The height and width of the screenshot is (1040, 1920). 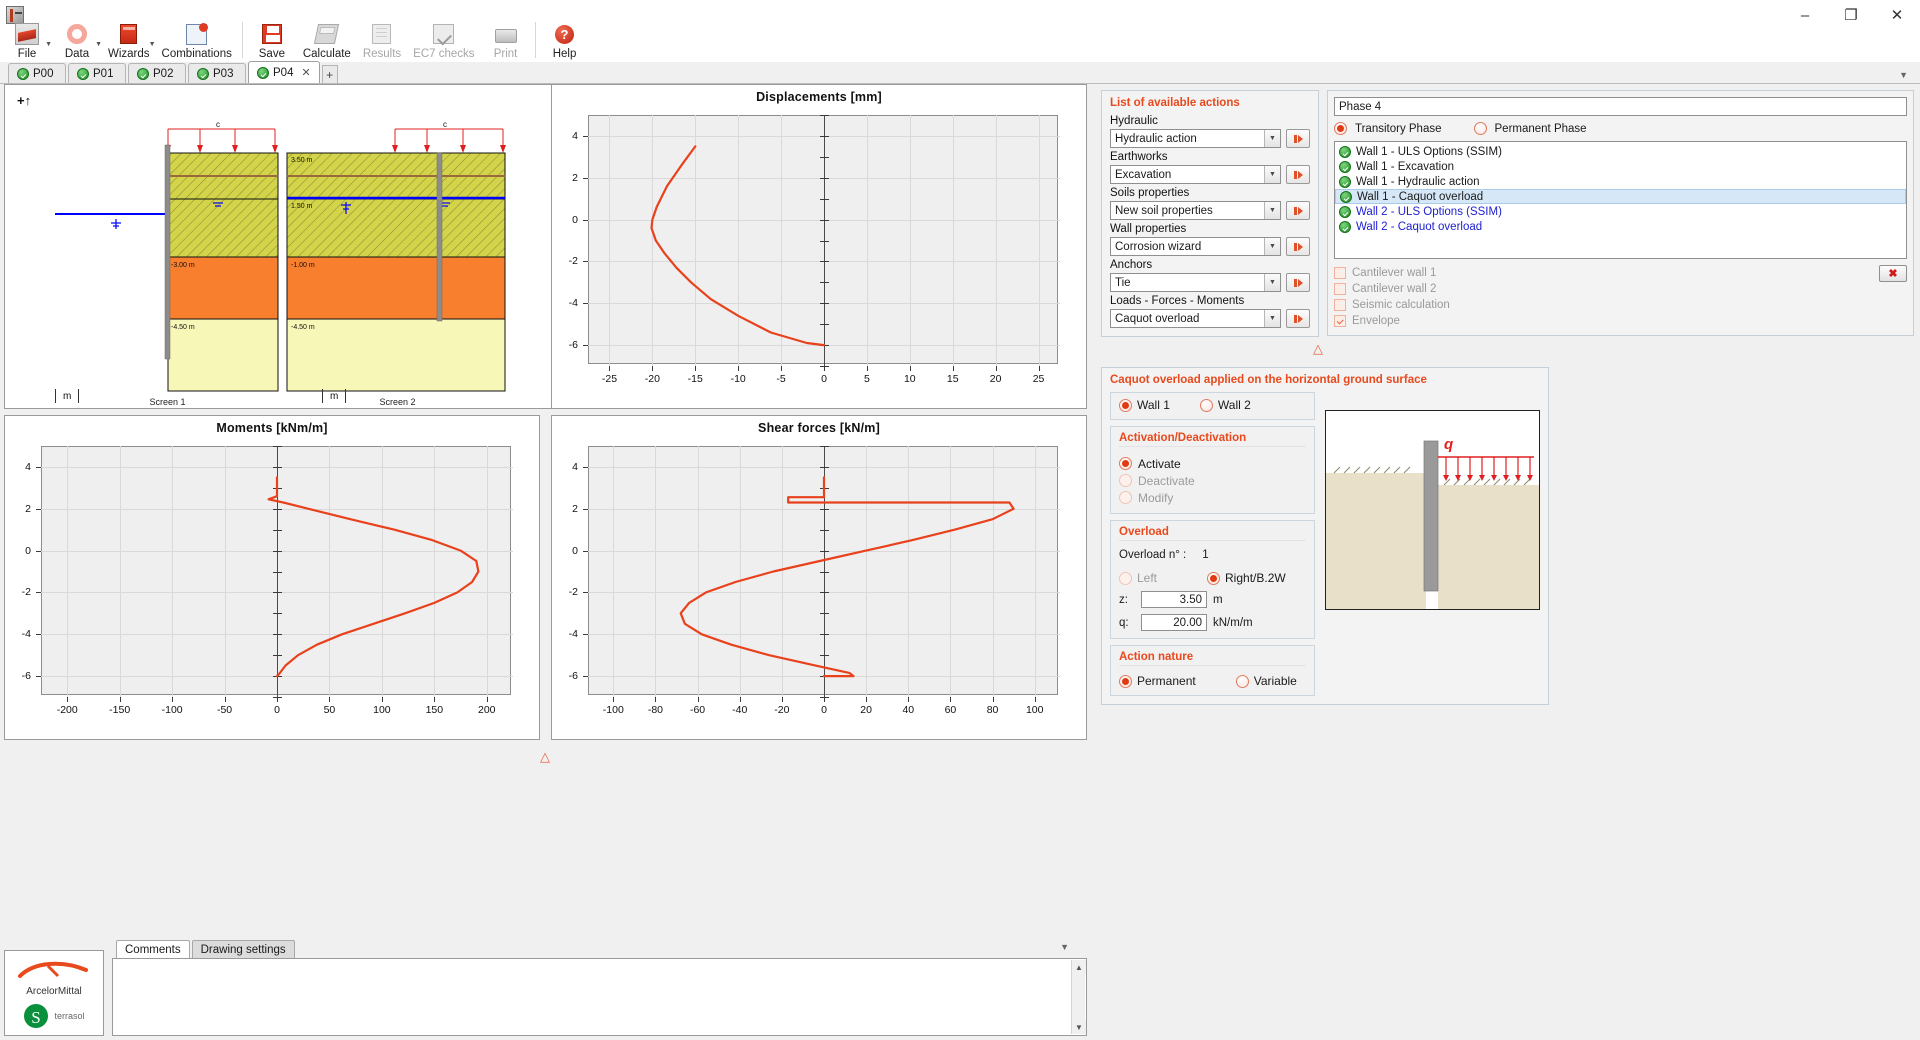 I want to click on x-axis-tick-label: -80, so click(x=655, y=710).